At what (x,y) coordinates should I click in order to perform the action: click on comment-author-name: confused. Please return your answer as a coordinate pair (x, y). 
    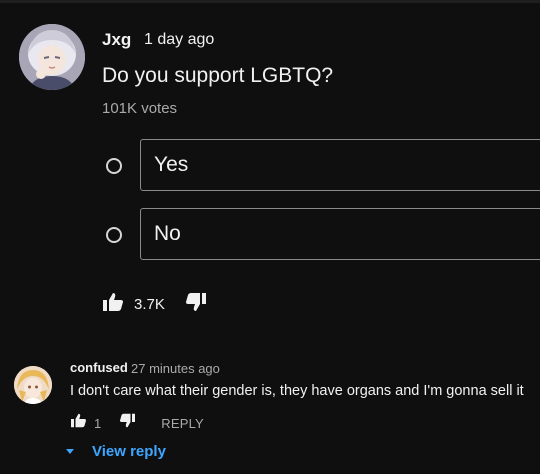
    Looking at the image, I should click on (99, 367).